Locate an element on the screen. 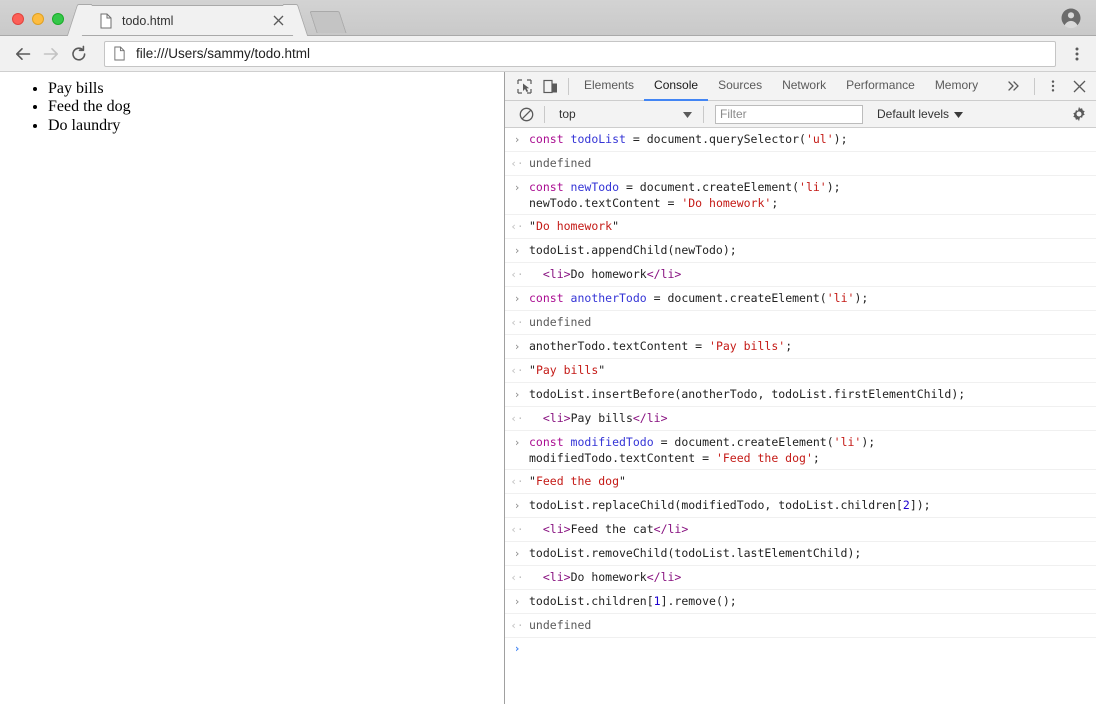  devtools-close-button is located at coordinates (1079, 86).